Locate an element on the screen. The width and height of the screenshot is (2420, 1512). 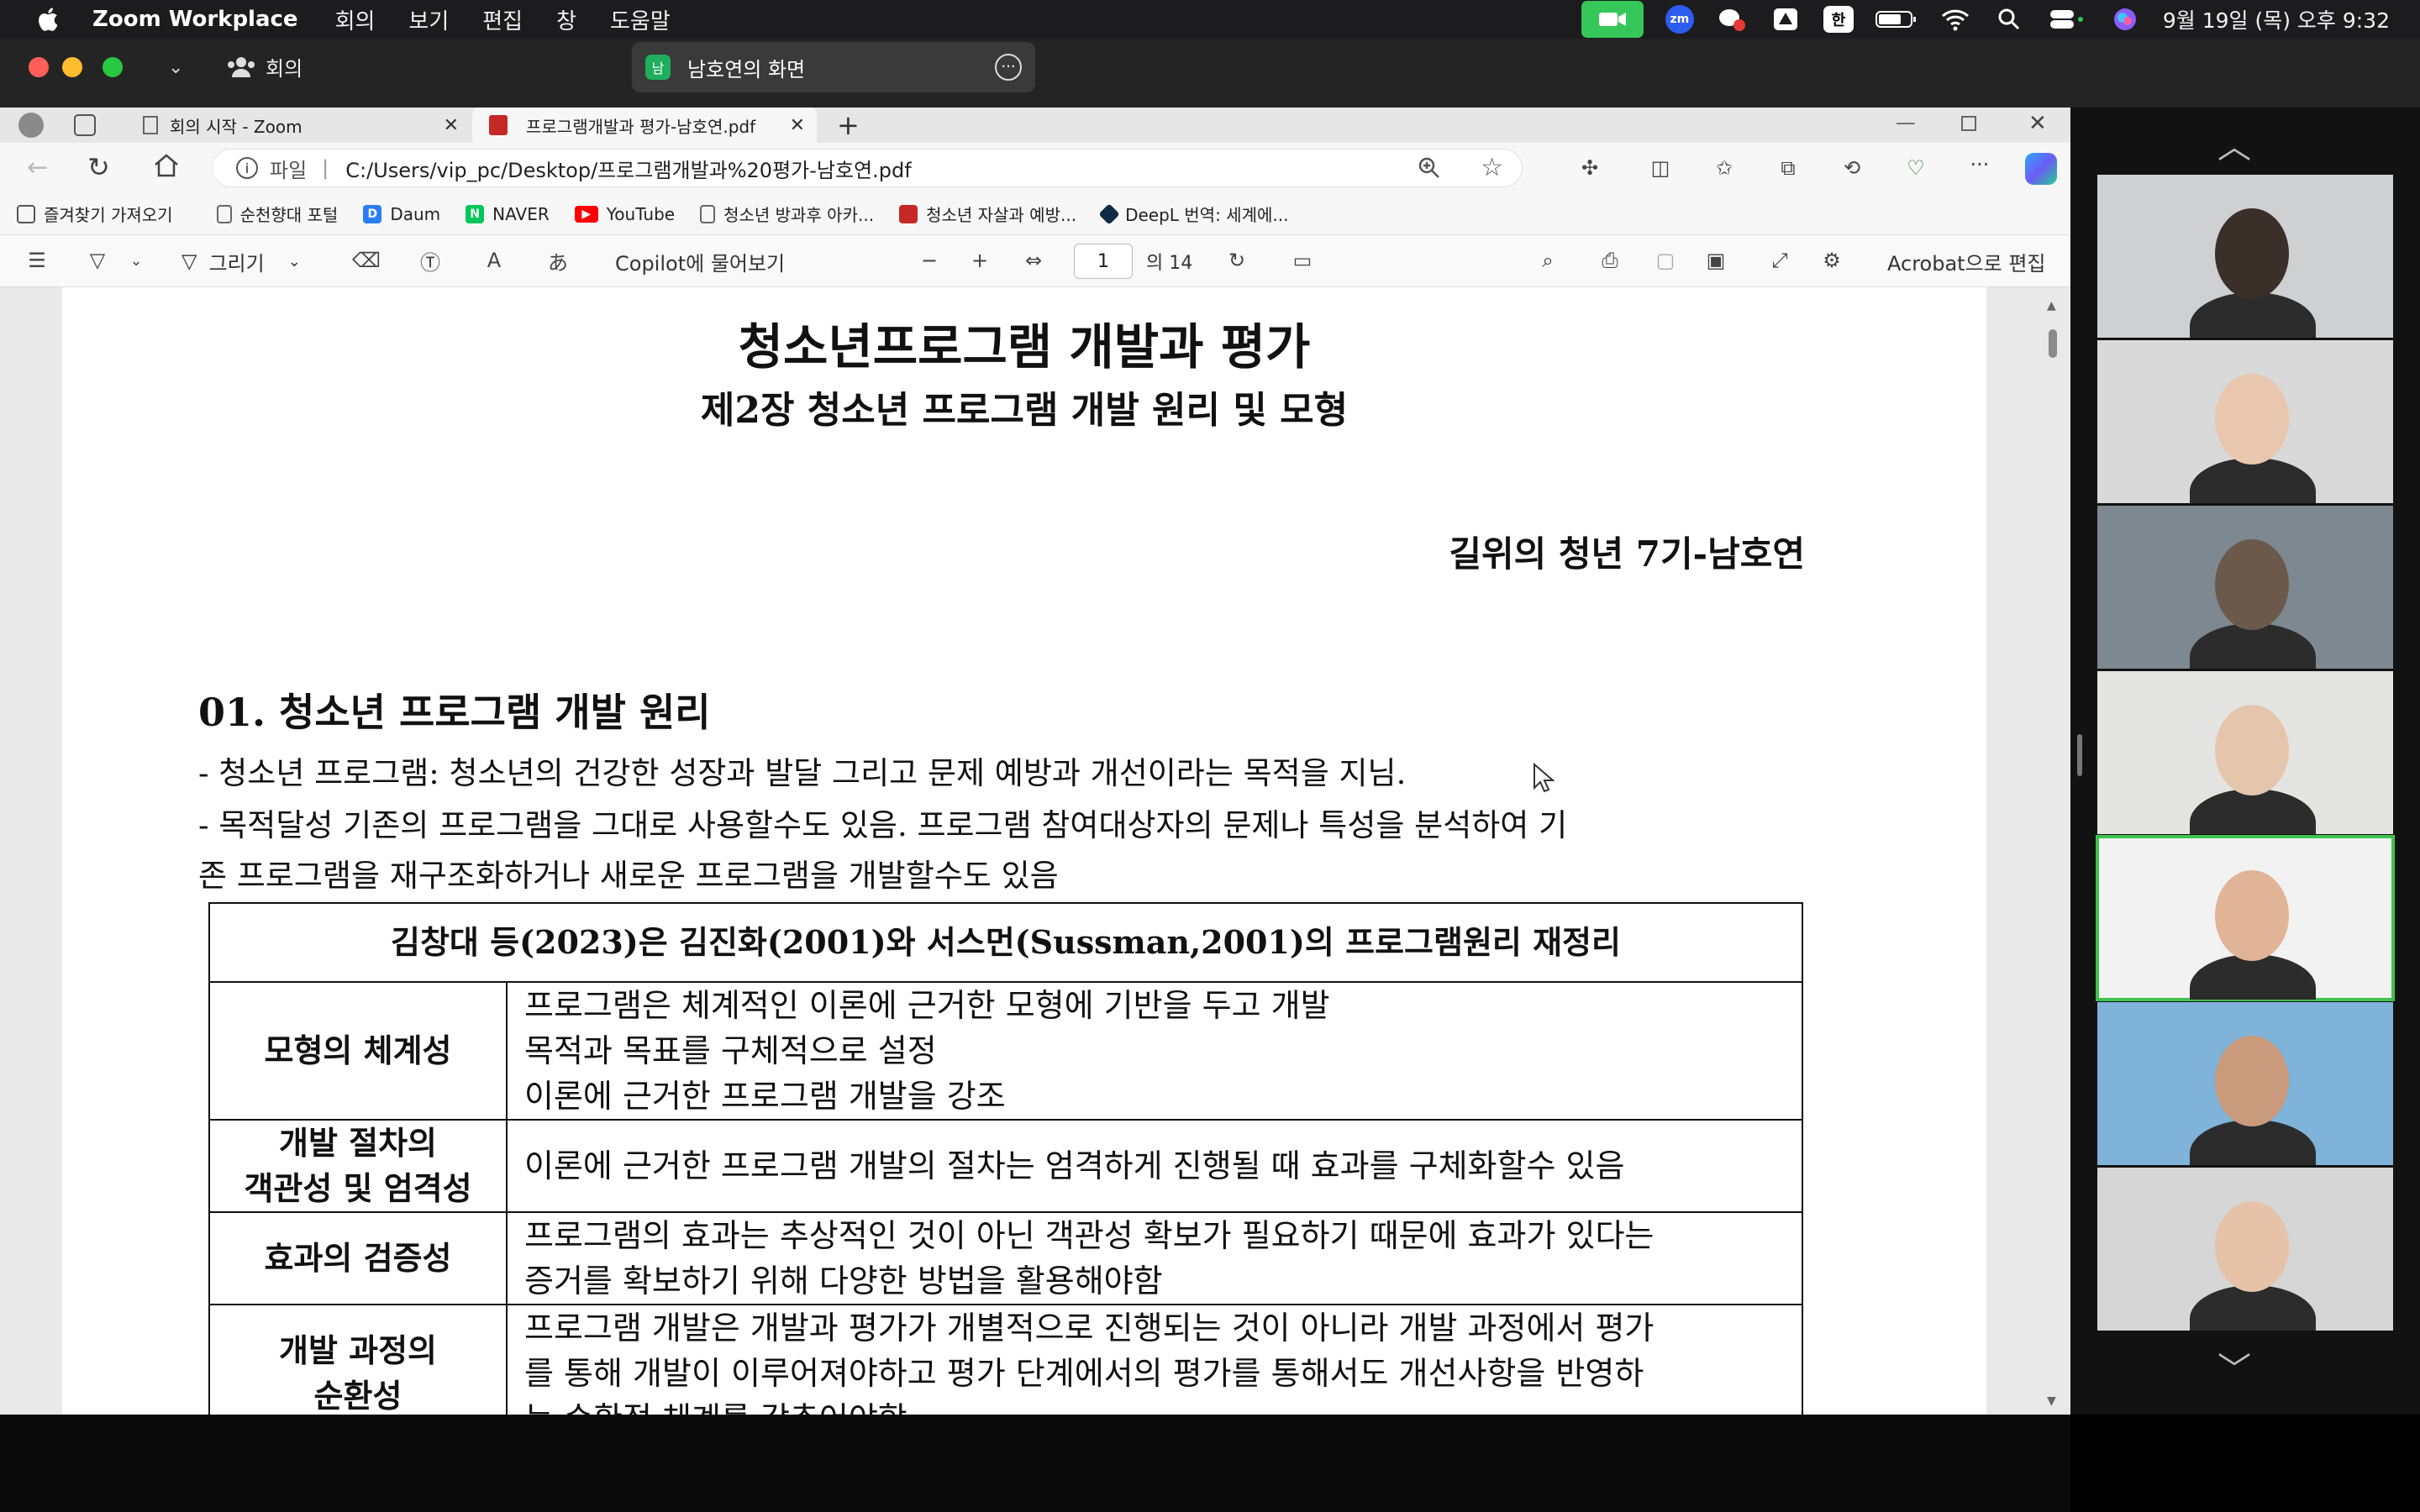
settings-more-icon: ··· is located at coordinates (1980, 164).